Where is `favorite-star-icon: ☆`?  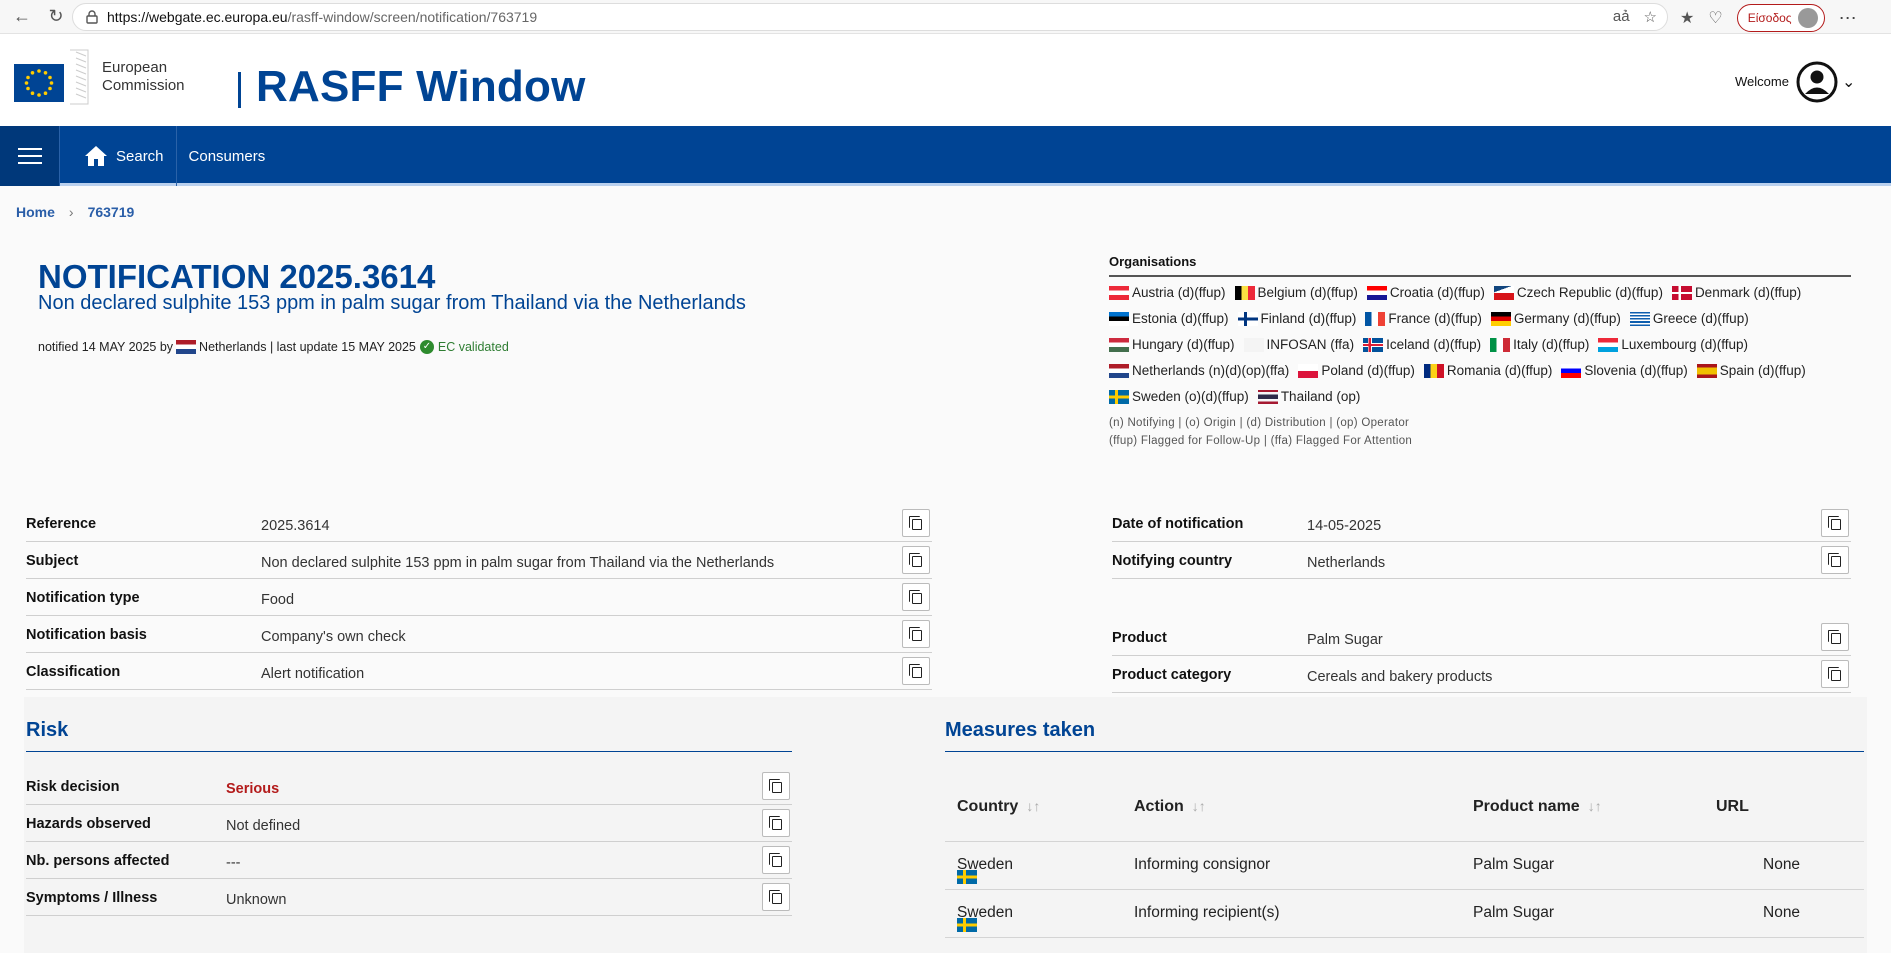 favorite-star-icon: ☆ is located at coordinates (1650, 17).